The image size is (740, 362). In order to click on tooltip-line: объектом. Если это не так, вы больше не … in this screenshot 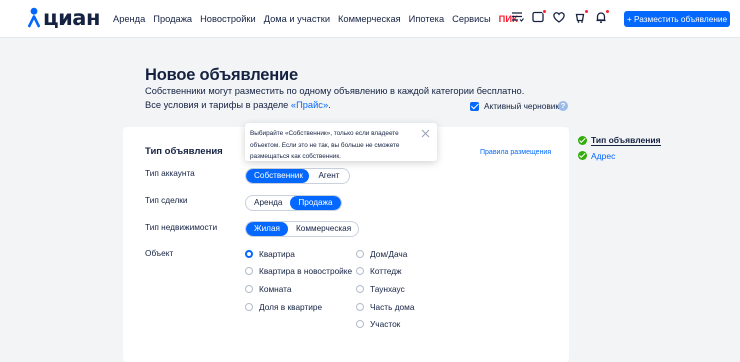, I will do `click(325, 145)`.